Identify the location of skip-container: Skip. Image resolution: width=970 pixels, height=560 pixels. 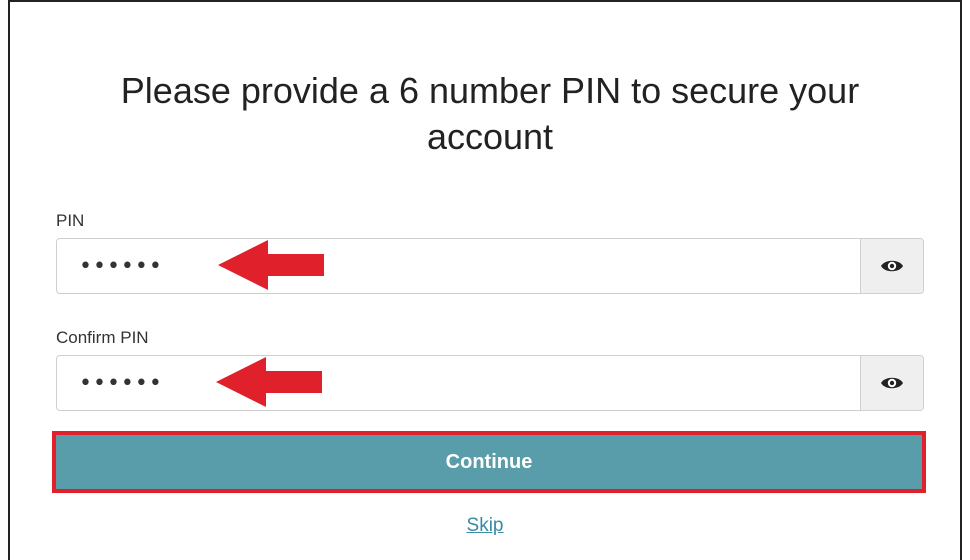
(485, 526).